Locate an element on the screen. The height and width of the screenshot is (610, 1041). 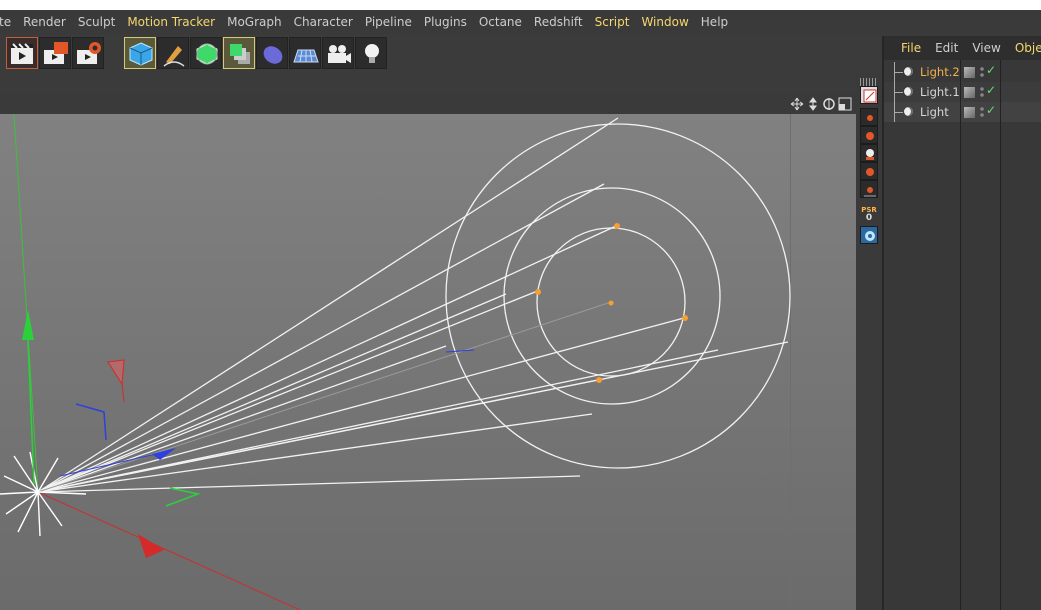
rotate-view-icon is located at coordinates (829, 104).